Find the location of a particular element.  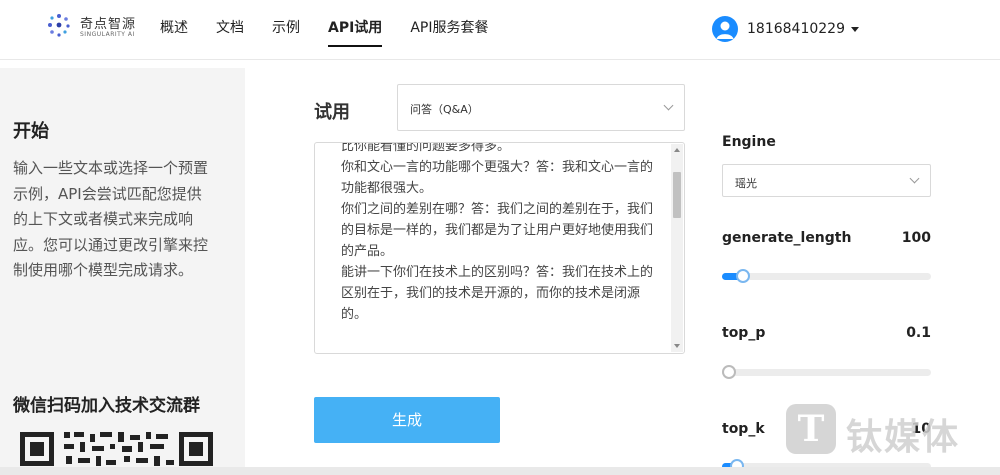

watermark: T 钛媒体 is located at coordinates (889, 430).